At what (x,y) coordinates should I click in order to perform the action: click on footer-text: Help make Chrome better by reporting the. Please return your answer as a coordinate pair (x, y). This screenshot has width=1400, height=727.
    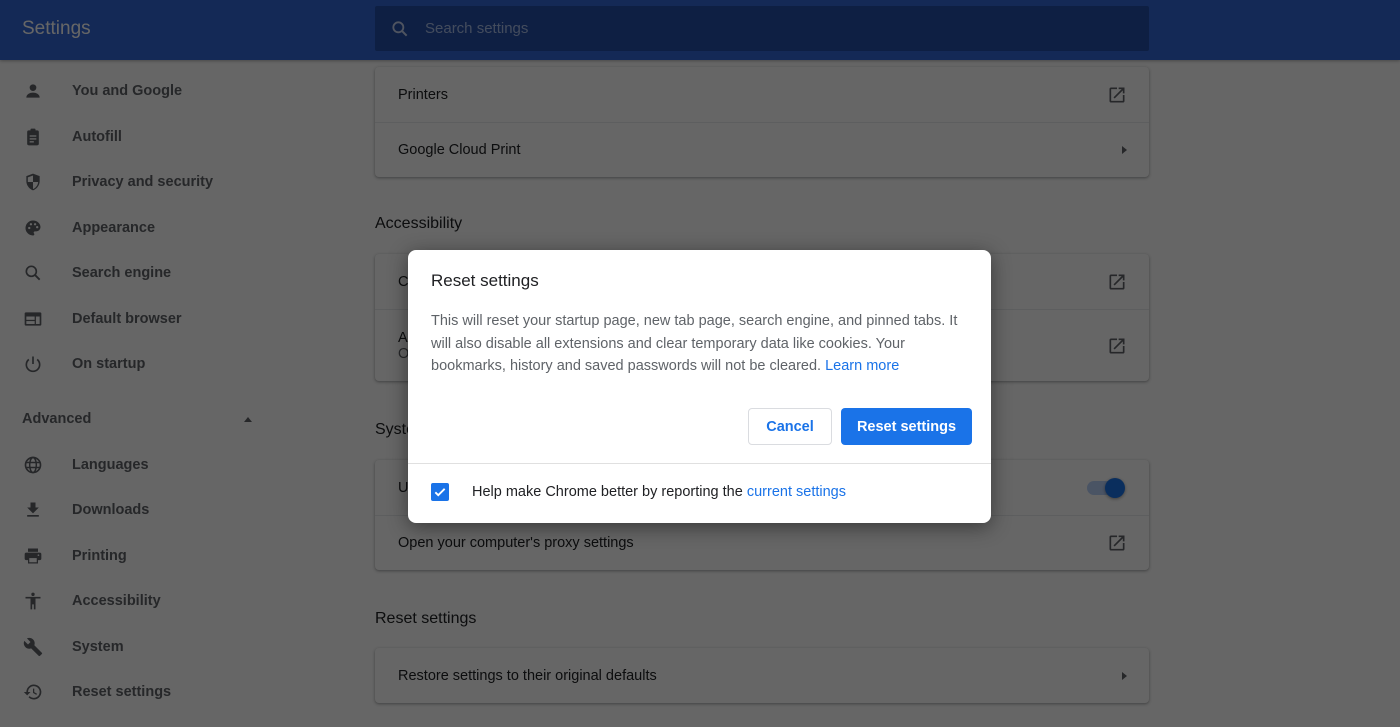
    Looking at the image, I should click on (607, 492).